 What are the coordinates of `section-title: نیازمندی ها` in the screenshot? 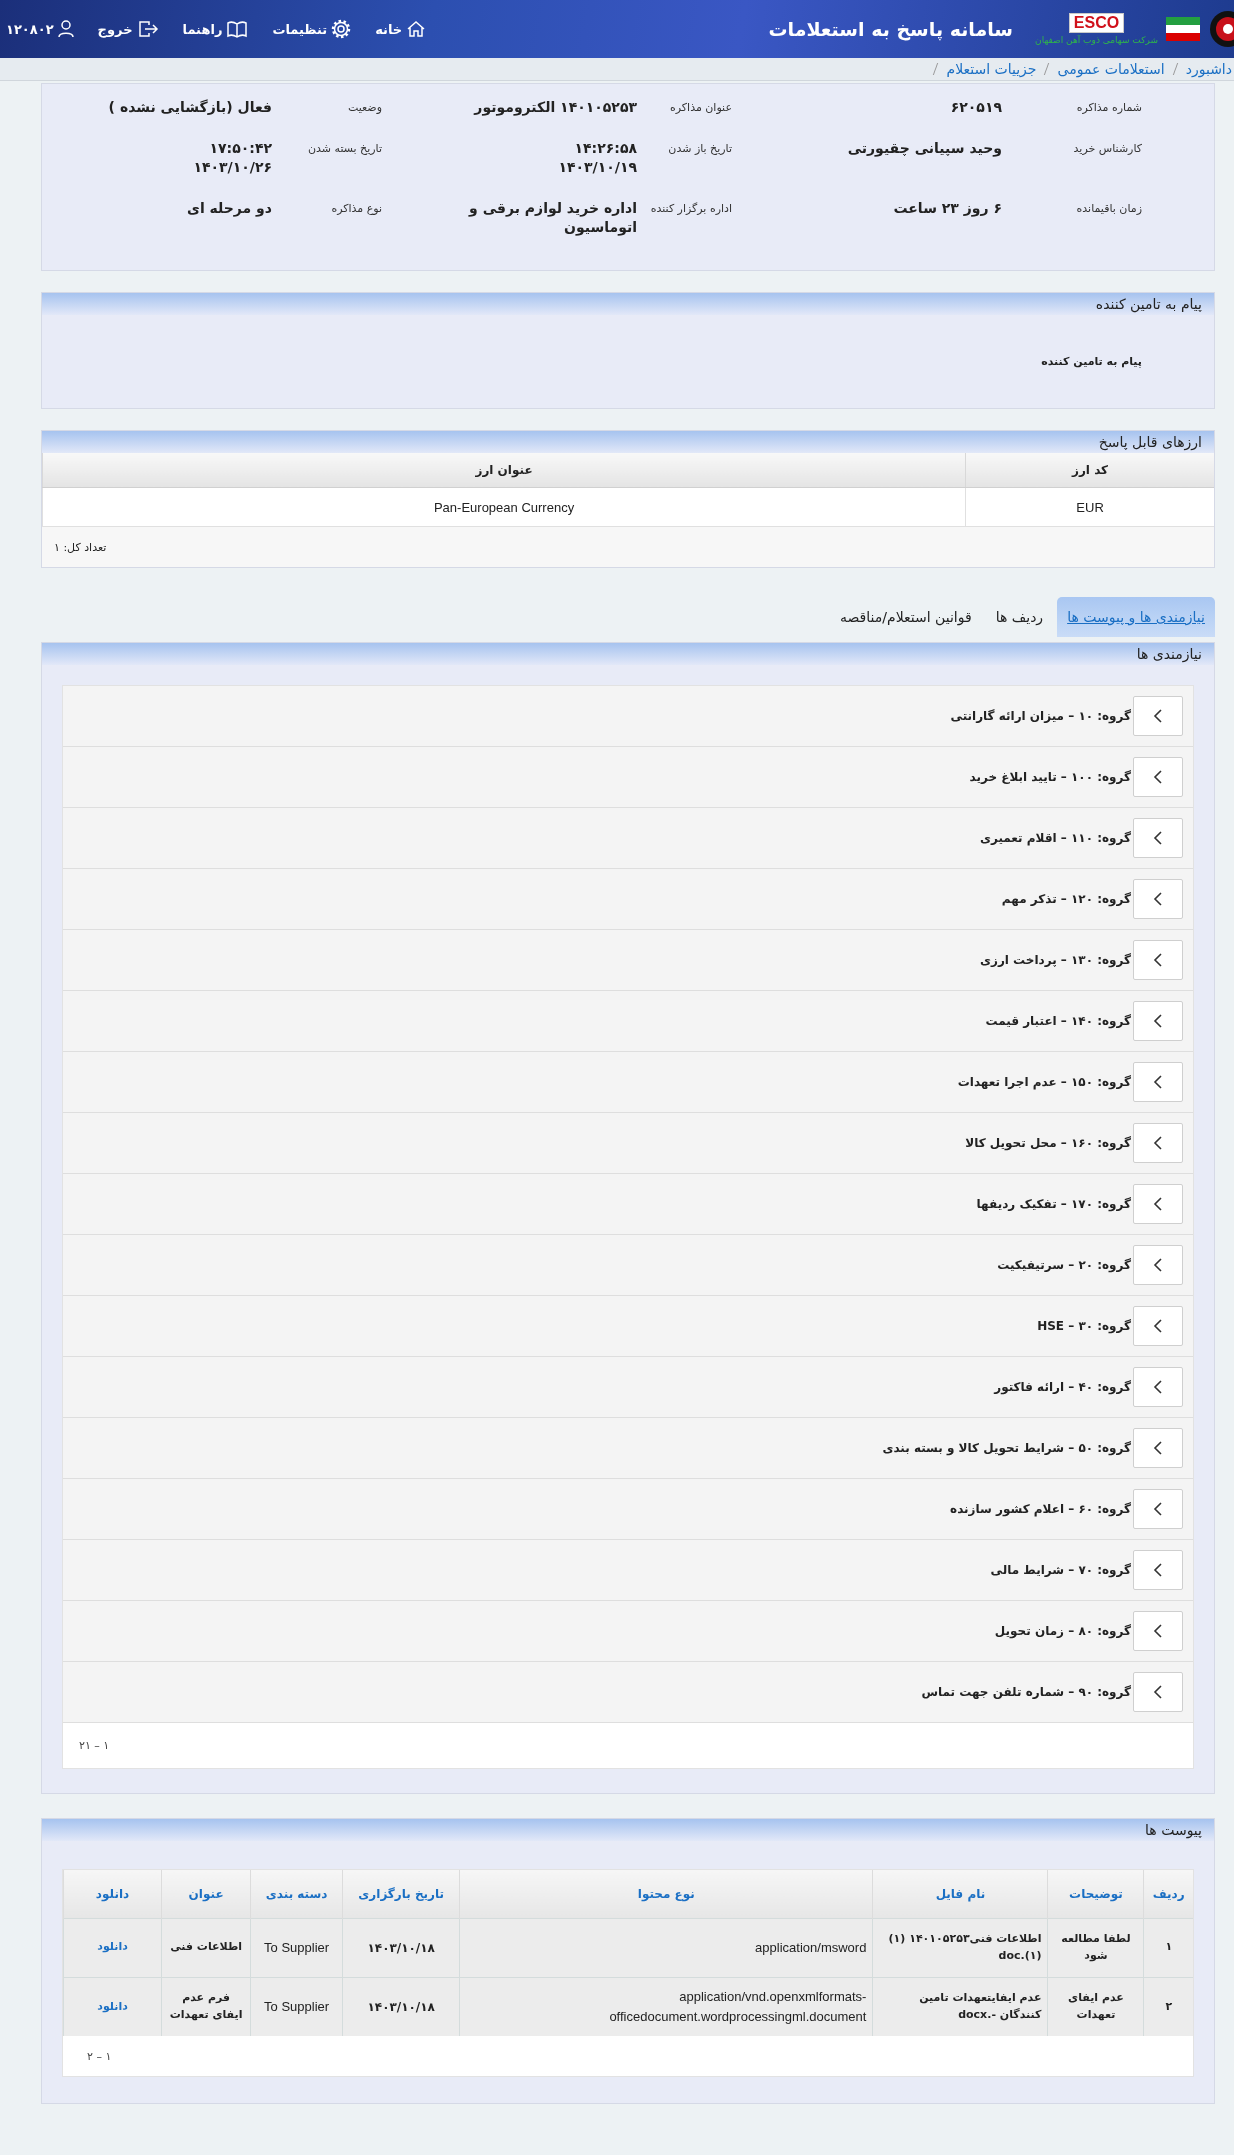 It's located at (628, 654).